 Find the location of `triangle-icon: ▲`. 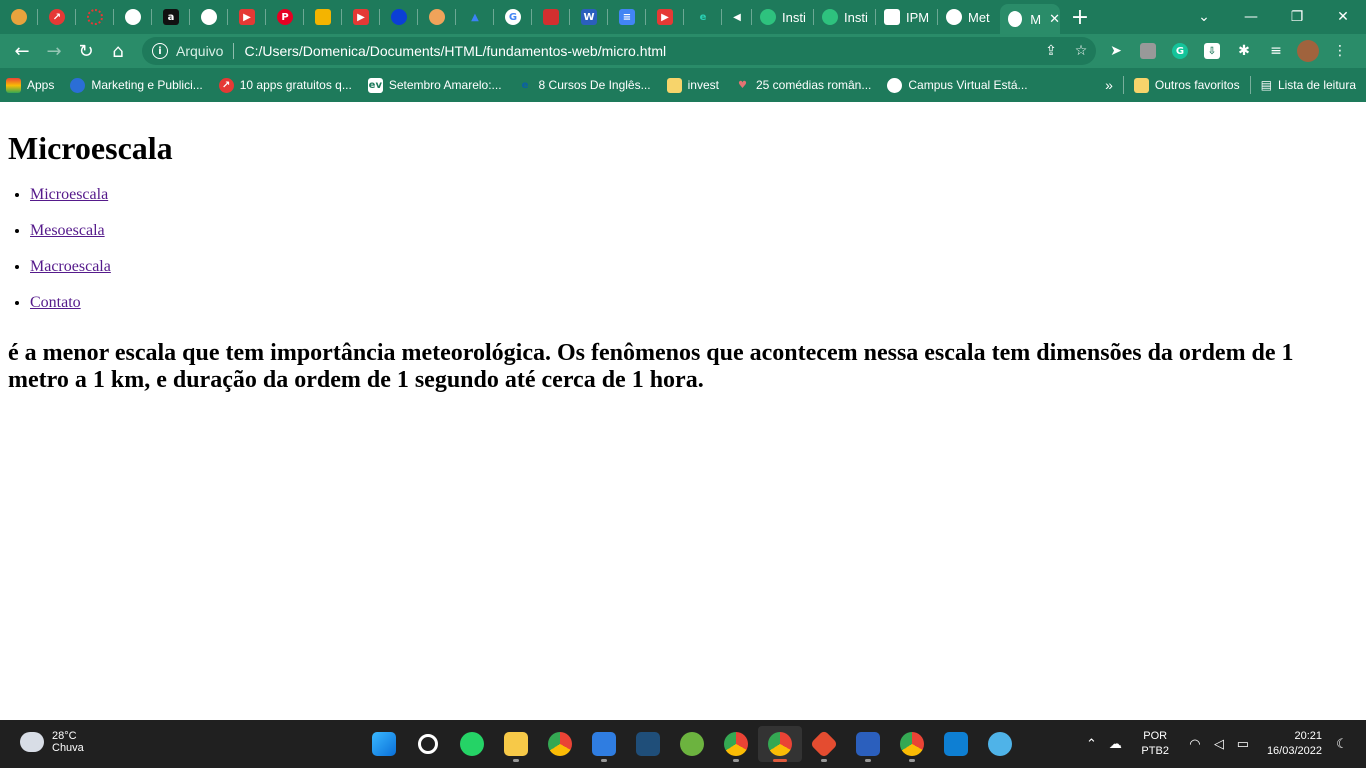

triangle-icon: ▲ is located at coordinates (475, 17).